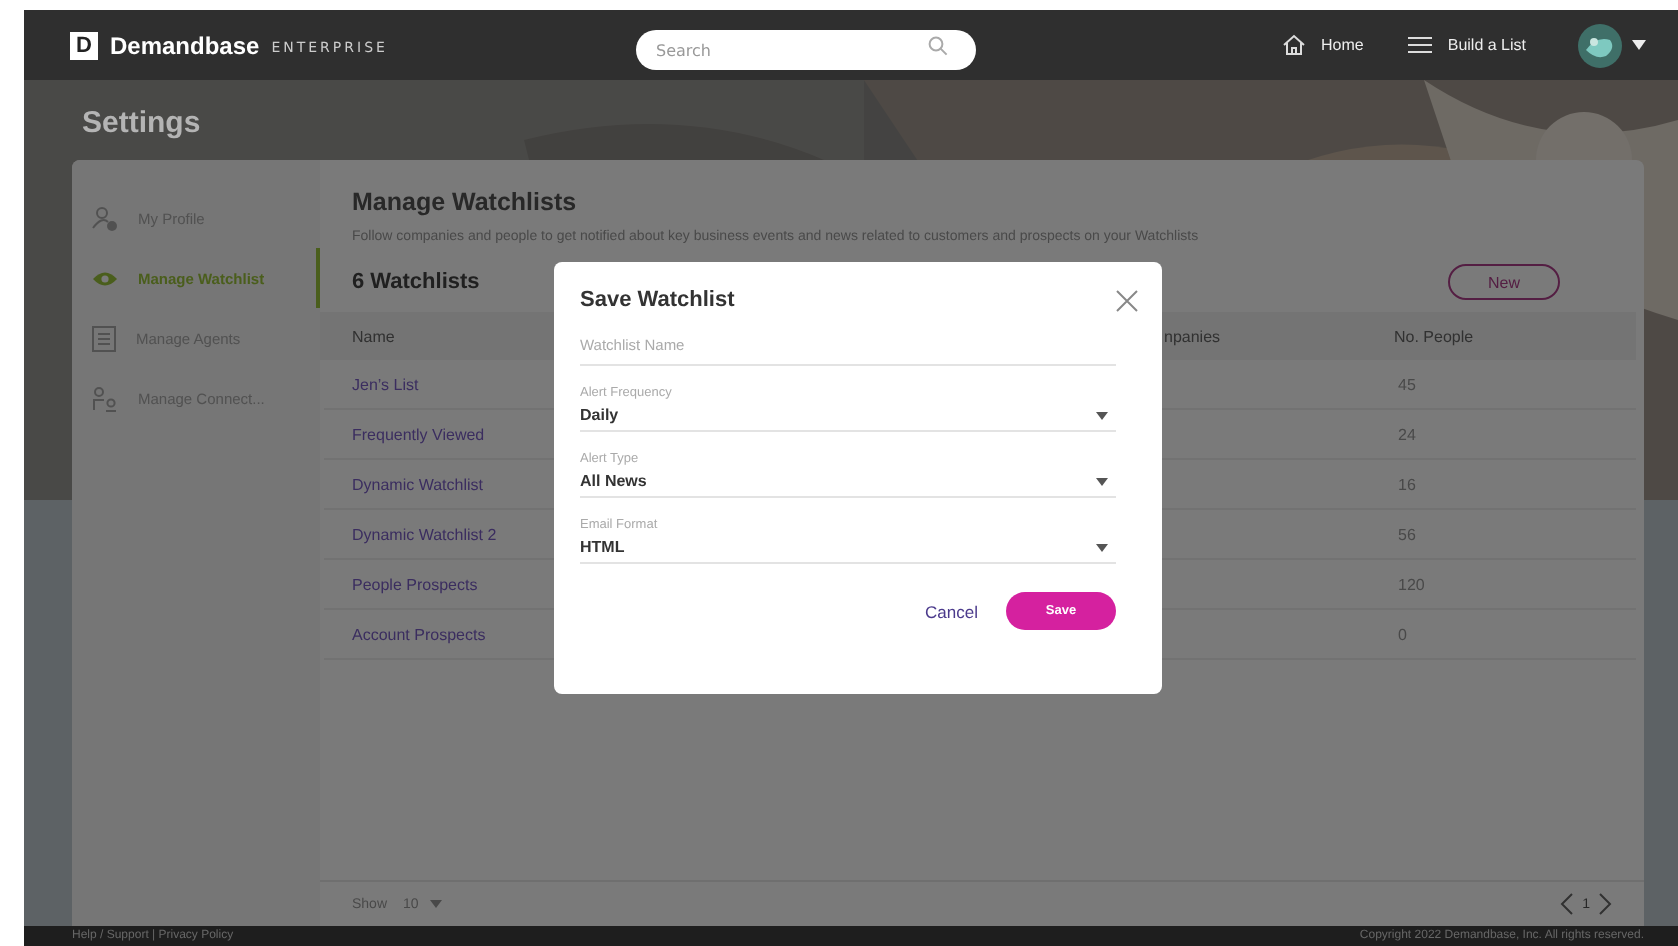  I want to click on brand-name: Demandbase, so click(185, 45).